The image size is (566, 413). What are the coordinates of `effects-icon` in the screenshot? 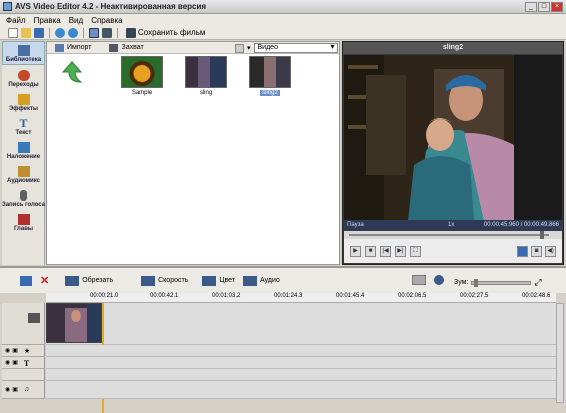 It's located at (23, 99).